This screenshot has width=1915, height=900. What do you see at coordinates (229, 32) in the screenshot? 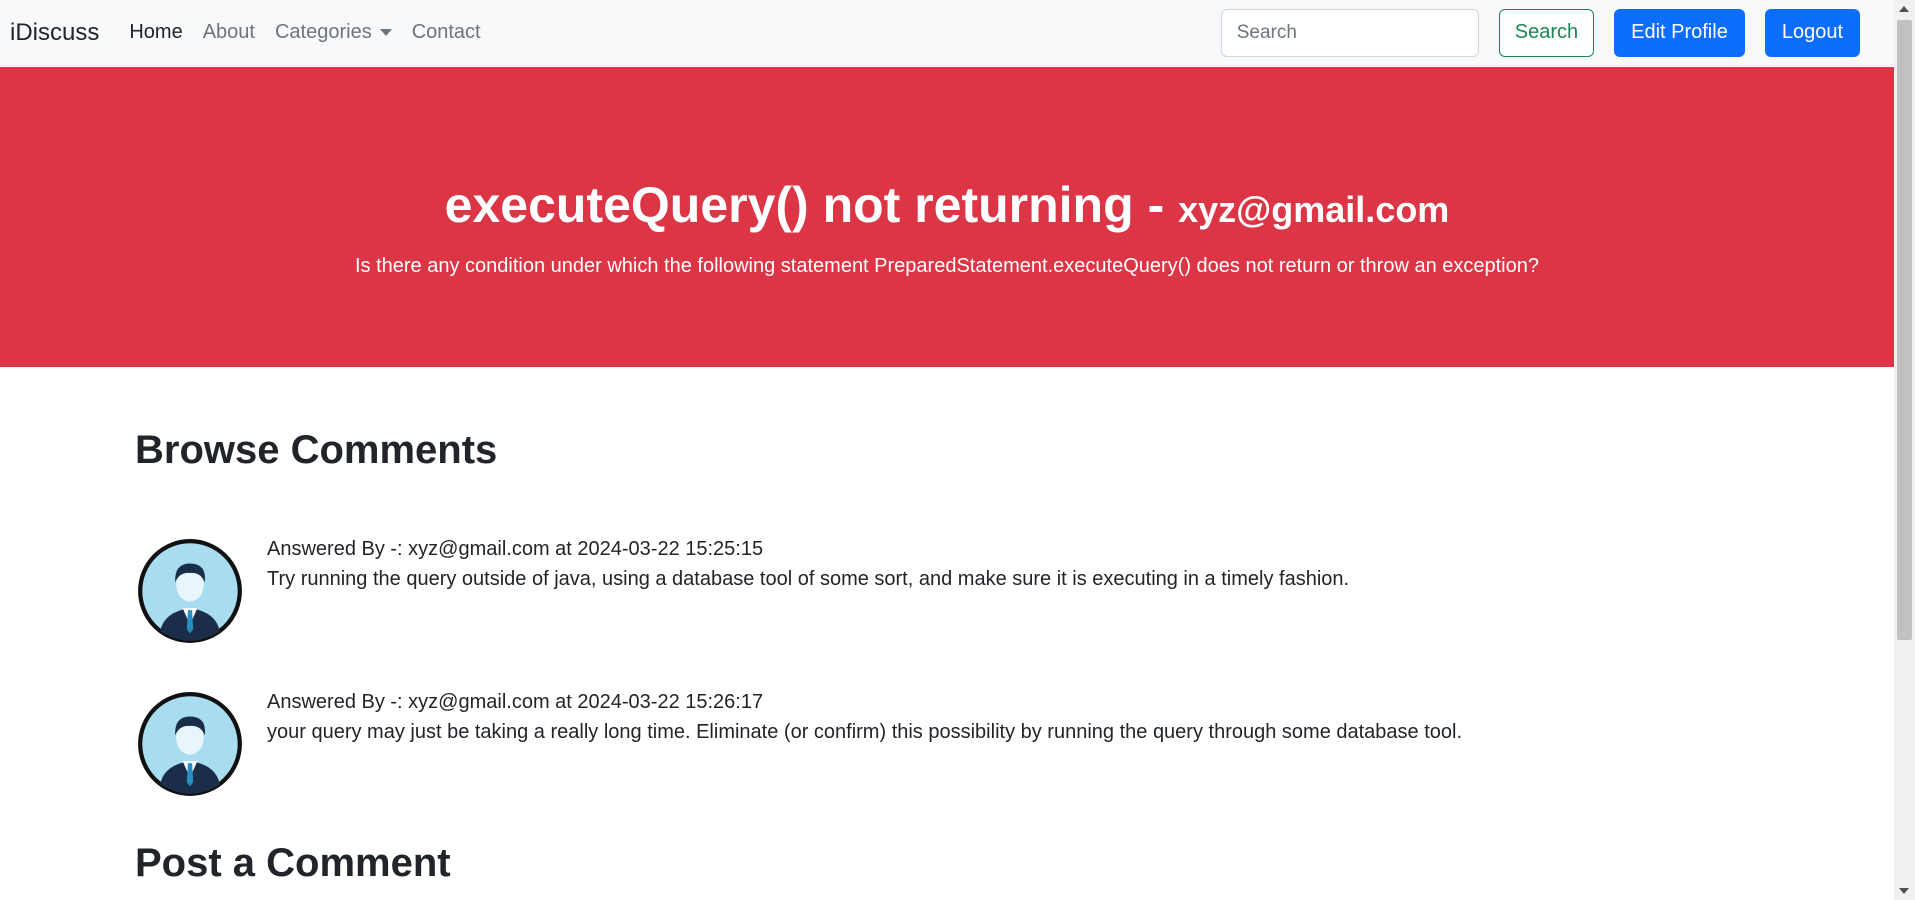
I see `nav-about: About` at bounding box center [229, 32].